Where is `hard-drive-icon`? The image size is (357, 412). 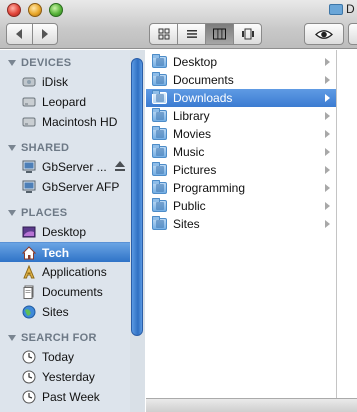
hard-drive-icon is located at coordinates (29, 102).